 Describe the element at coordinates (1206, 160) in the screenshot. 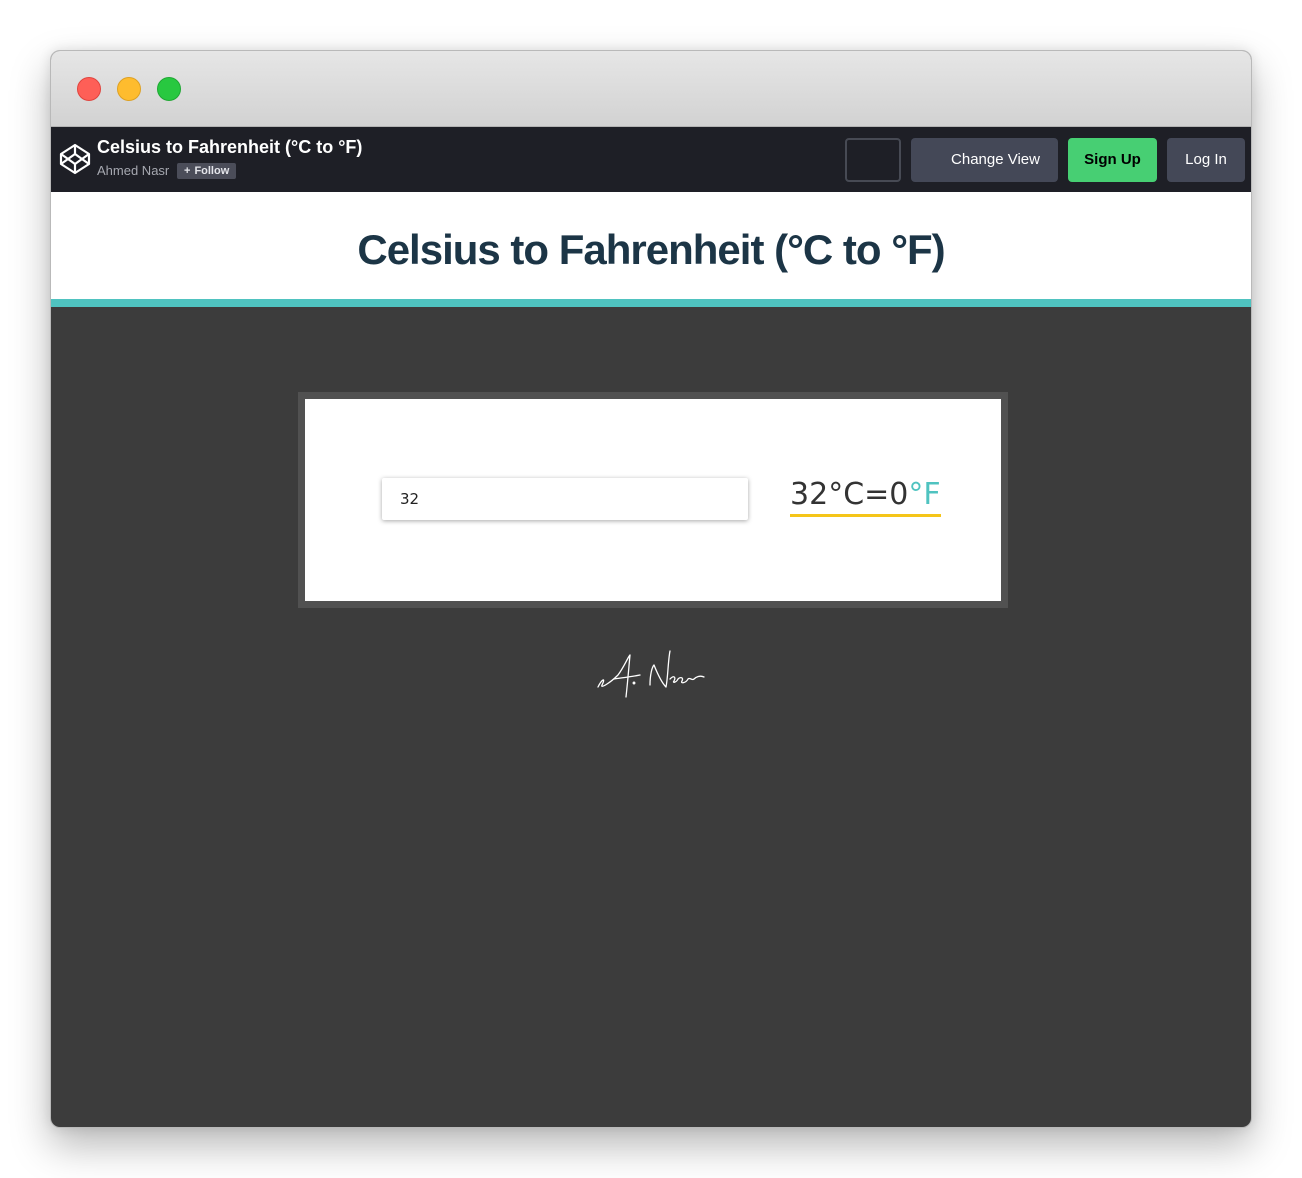

I see `log-in-button: Log In` at that location.